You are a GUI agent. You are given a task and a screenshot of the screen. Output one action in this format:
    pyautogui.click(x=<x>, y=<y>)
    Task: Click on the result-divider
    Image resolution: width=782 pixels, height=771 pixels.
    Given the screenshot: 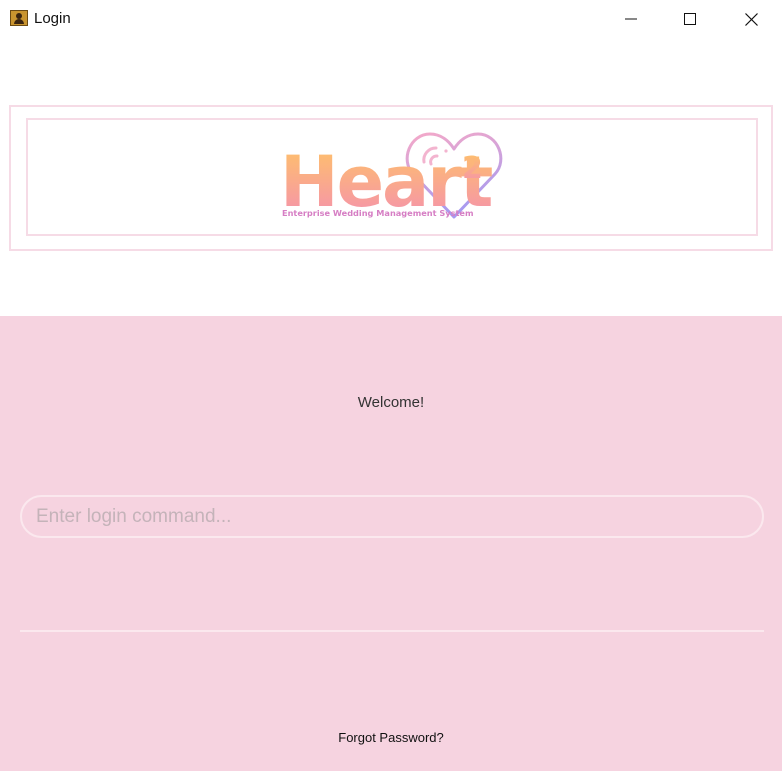 What is the action you would take?
    pyautogui.click(x=392, y=631)
    